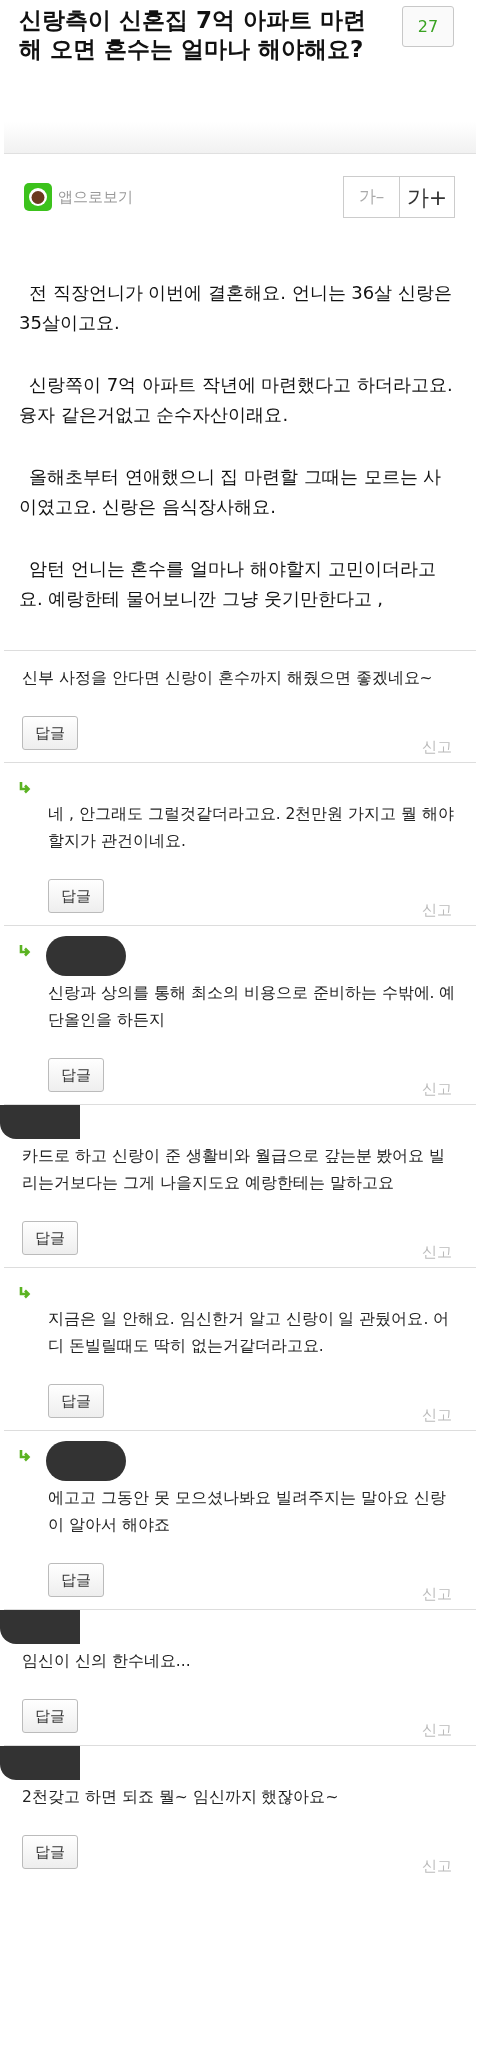  What do you see at coordinates (228, 678) in the screenshot?
I see `comment-text: 신부 사정을 안다면 신랑이 혼수까지 해줬으면 좋겠네요~` at bounding box center [228, 678].